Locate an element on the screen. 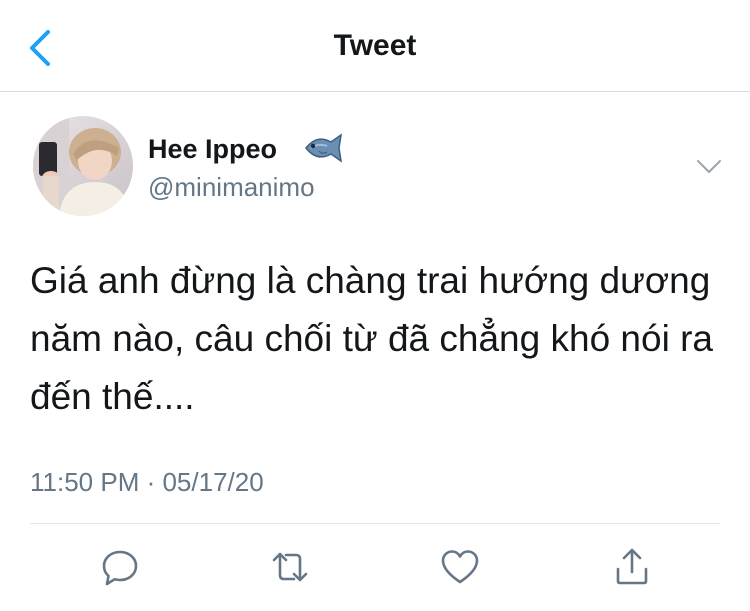 The image size is (750, 611). retweet-icon is located at coordinates (290, 567).